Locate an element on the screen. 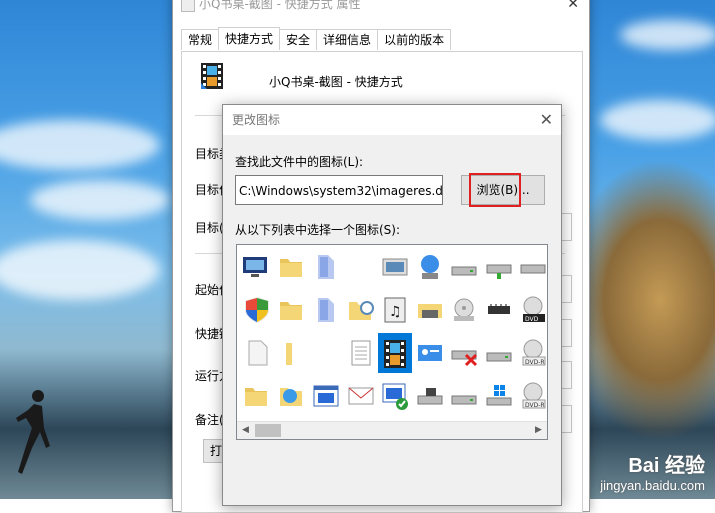 Image resolution: width=715 pixels, height=513 pixels. watermark: Bai 经验 jingyan.baidu.com is located at coordinates (652, 471).